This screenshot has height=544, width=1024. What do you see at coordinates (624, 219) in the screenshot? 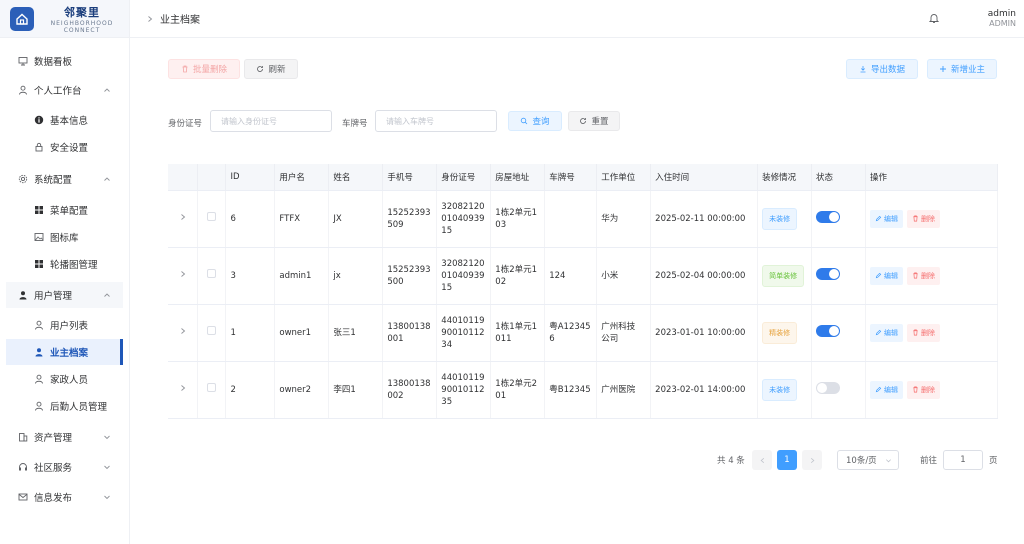
I see `company-cell: 华为` at bounding box center [624, 219].